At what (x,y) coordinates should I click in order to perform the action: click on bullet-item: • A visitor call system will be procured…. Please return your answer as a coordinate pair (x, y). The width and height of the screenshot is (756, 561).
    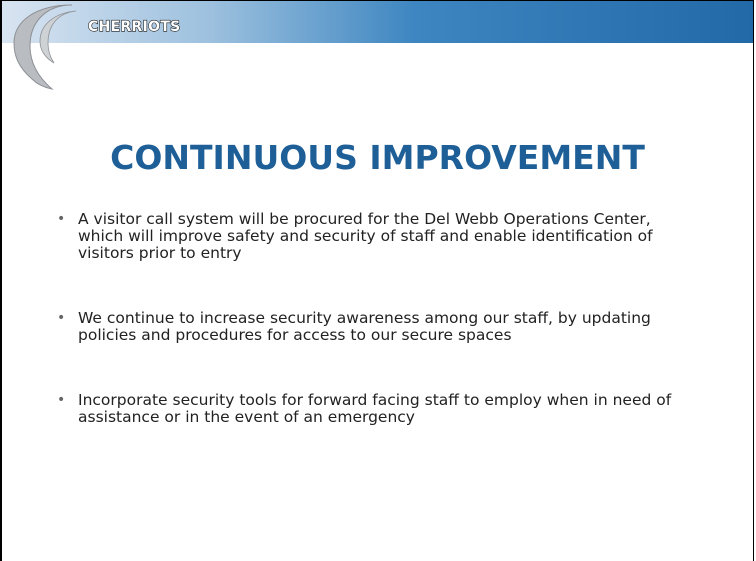
    Looking at the image, I should click on (377, 236).